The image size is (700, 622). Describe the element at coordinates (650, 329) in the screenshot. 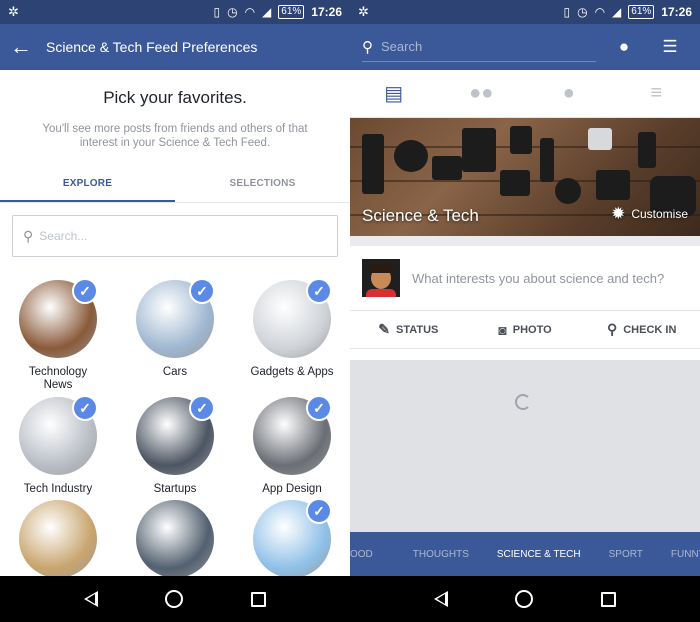

I see `check-in-label: CHECK IN` at that location.